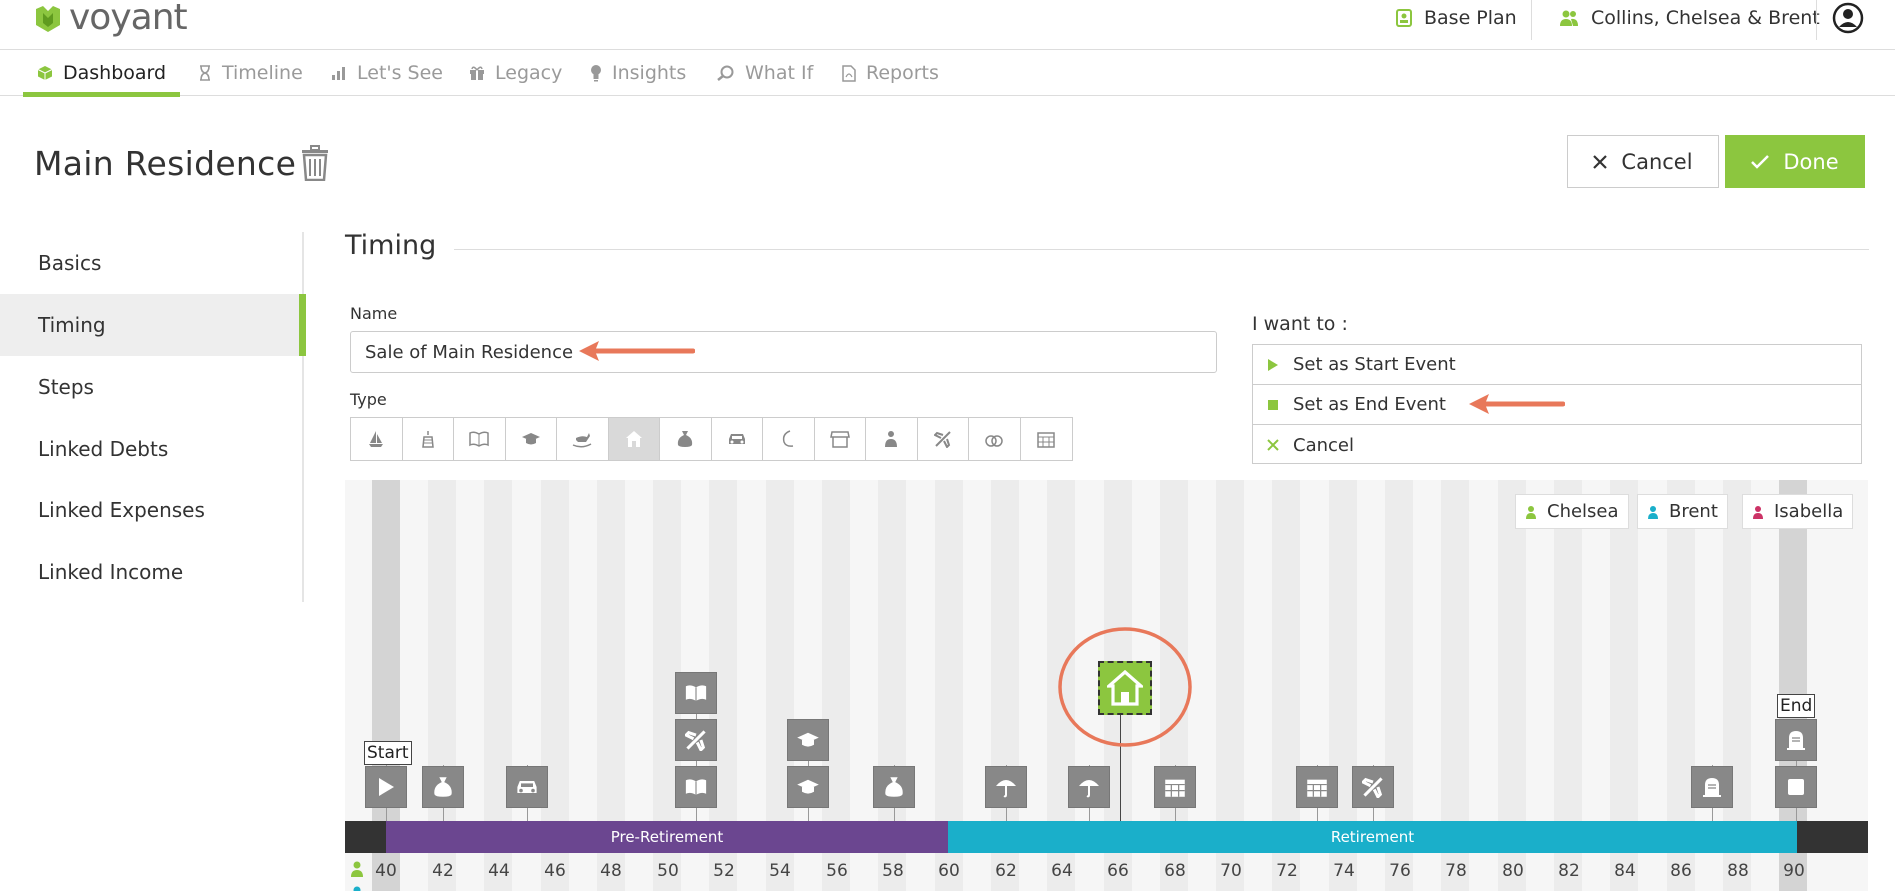 The image size is (1895, 891). Describe the element at coordinates (66, 387) in the screenshot. I see `sidebar-item-label: Steps` at that location.